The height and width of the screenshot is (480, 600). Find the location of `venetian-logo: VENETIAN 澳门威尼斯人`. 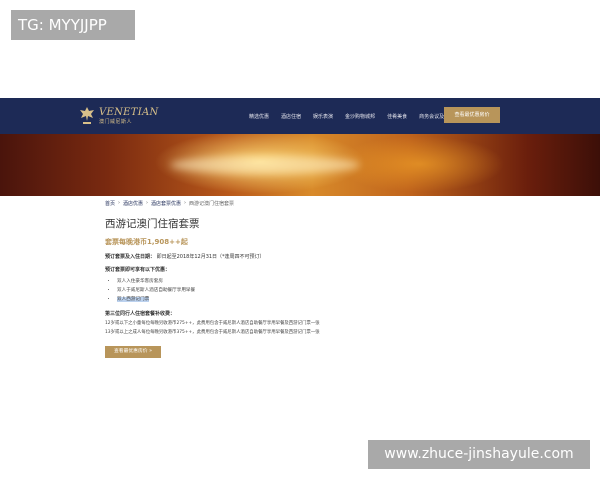

venetian-logo: VENETIAN 澳门威尼斯人 is located at coordinates (123, 116).